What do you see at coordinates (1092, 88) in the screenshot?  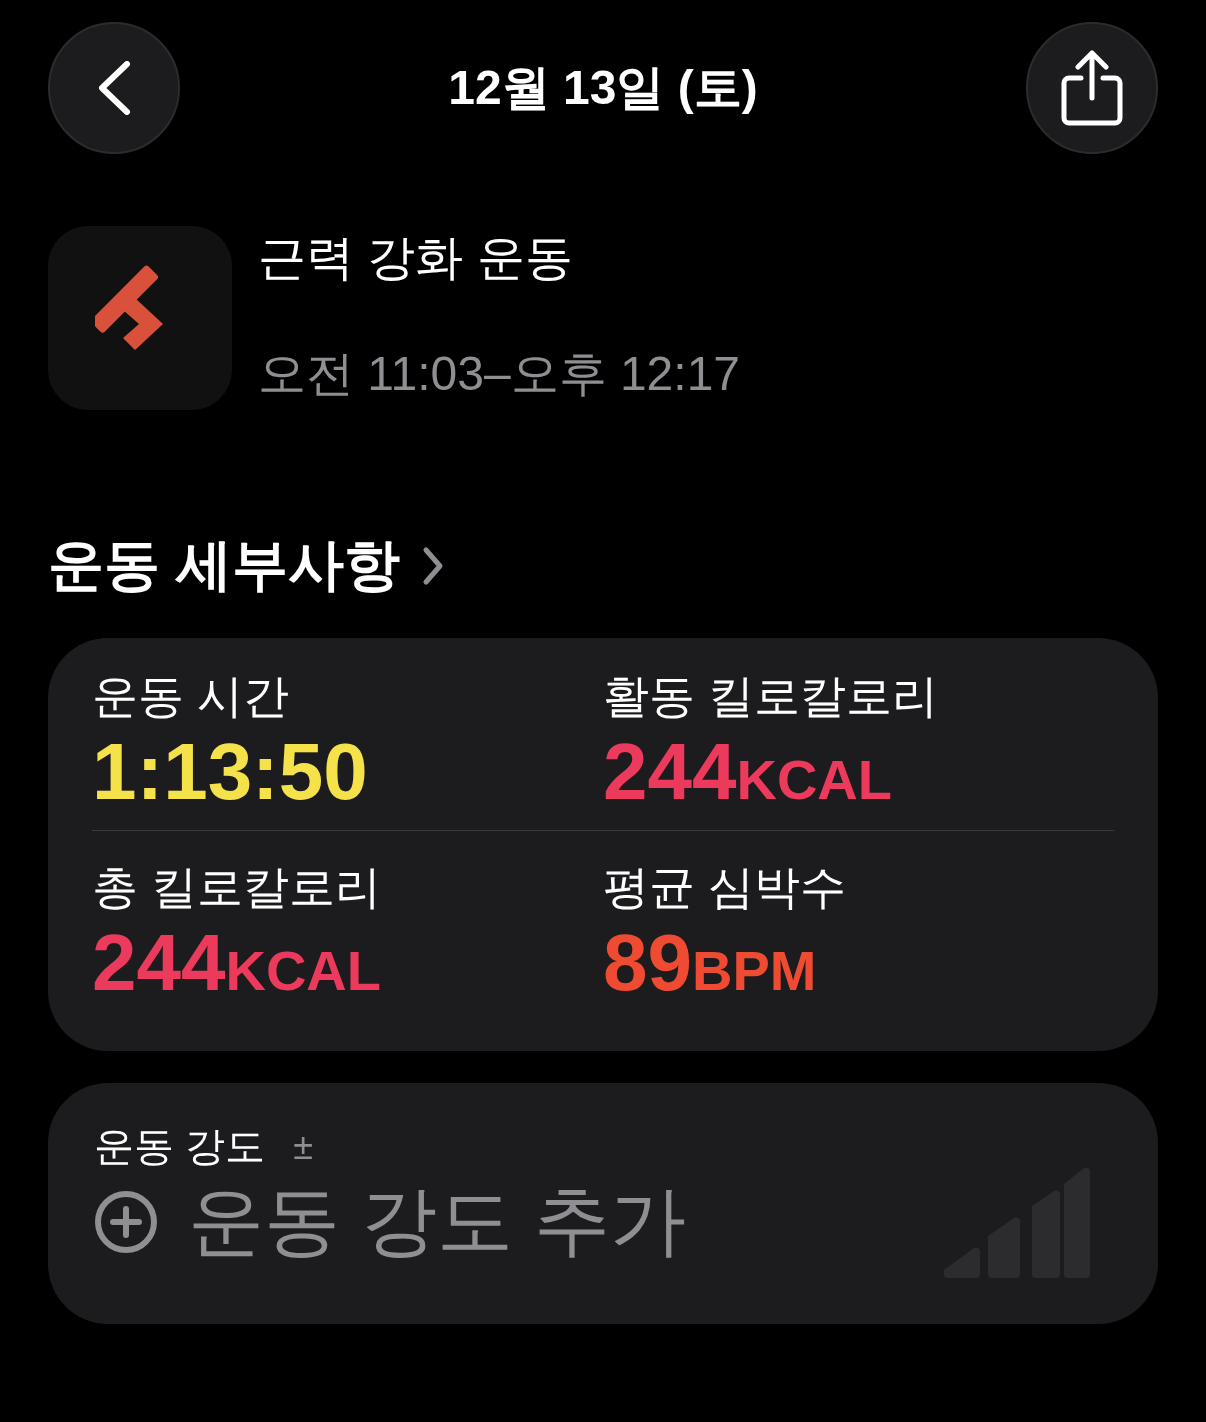 I see `share-icon` at bounding box center [1092, 88].